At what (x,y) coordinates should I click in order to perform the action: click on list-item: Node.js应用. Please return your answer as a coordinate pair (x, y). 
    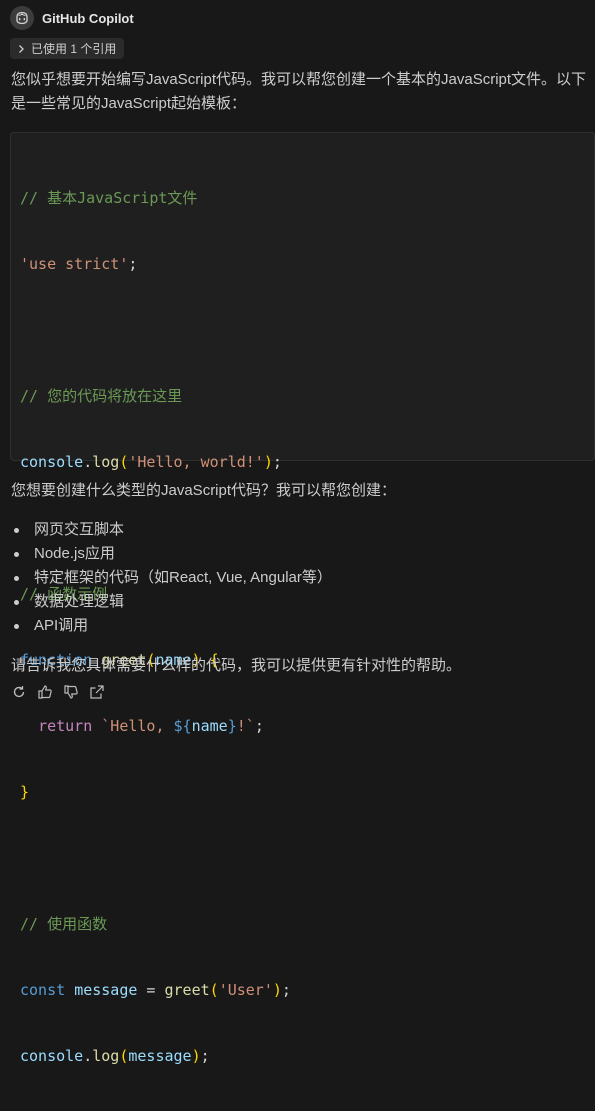
    Looking at the image, I should click on (171, 554).